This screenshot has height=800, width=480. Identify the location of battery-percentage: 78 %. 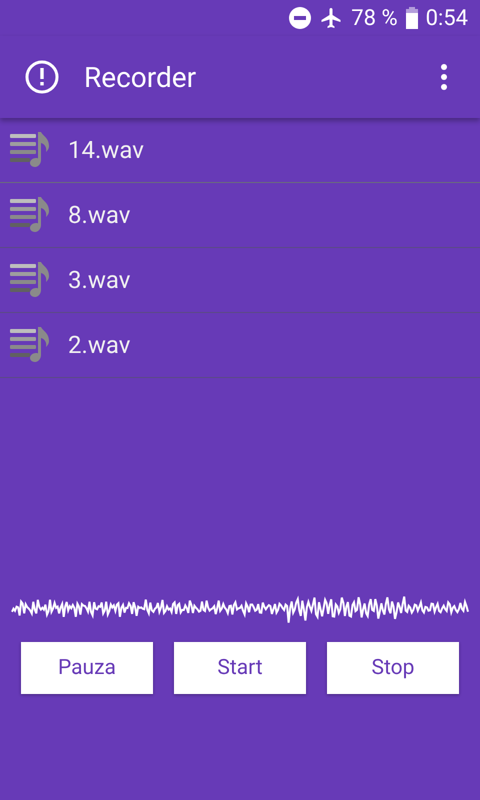
(374, 18).